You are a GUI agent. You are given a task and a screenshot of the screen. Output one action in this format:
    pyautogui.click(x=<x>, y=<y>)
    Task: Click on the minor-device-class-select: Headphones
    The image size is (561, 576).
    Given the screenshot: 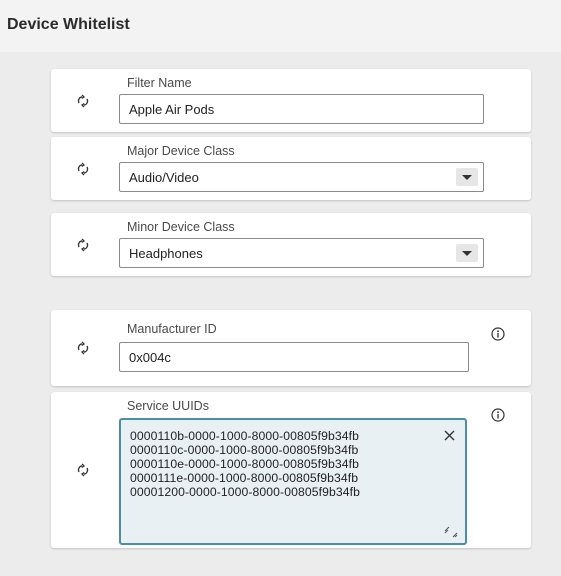 What is the action you would take?
    pyautogui.click(x=301, y=253)
    